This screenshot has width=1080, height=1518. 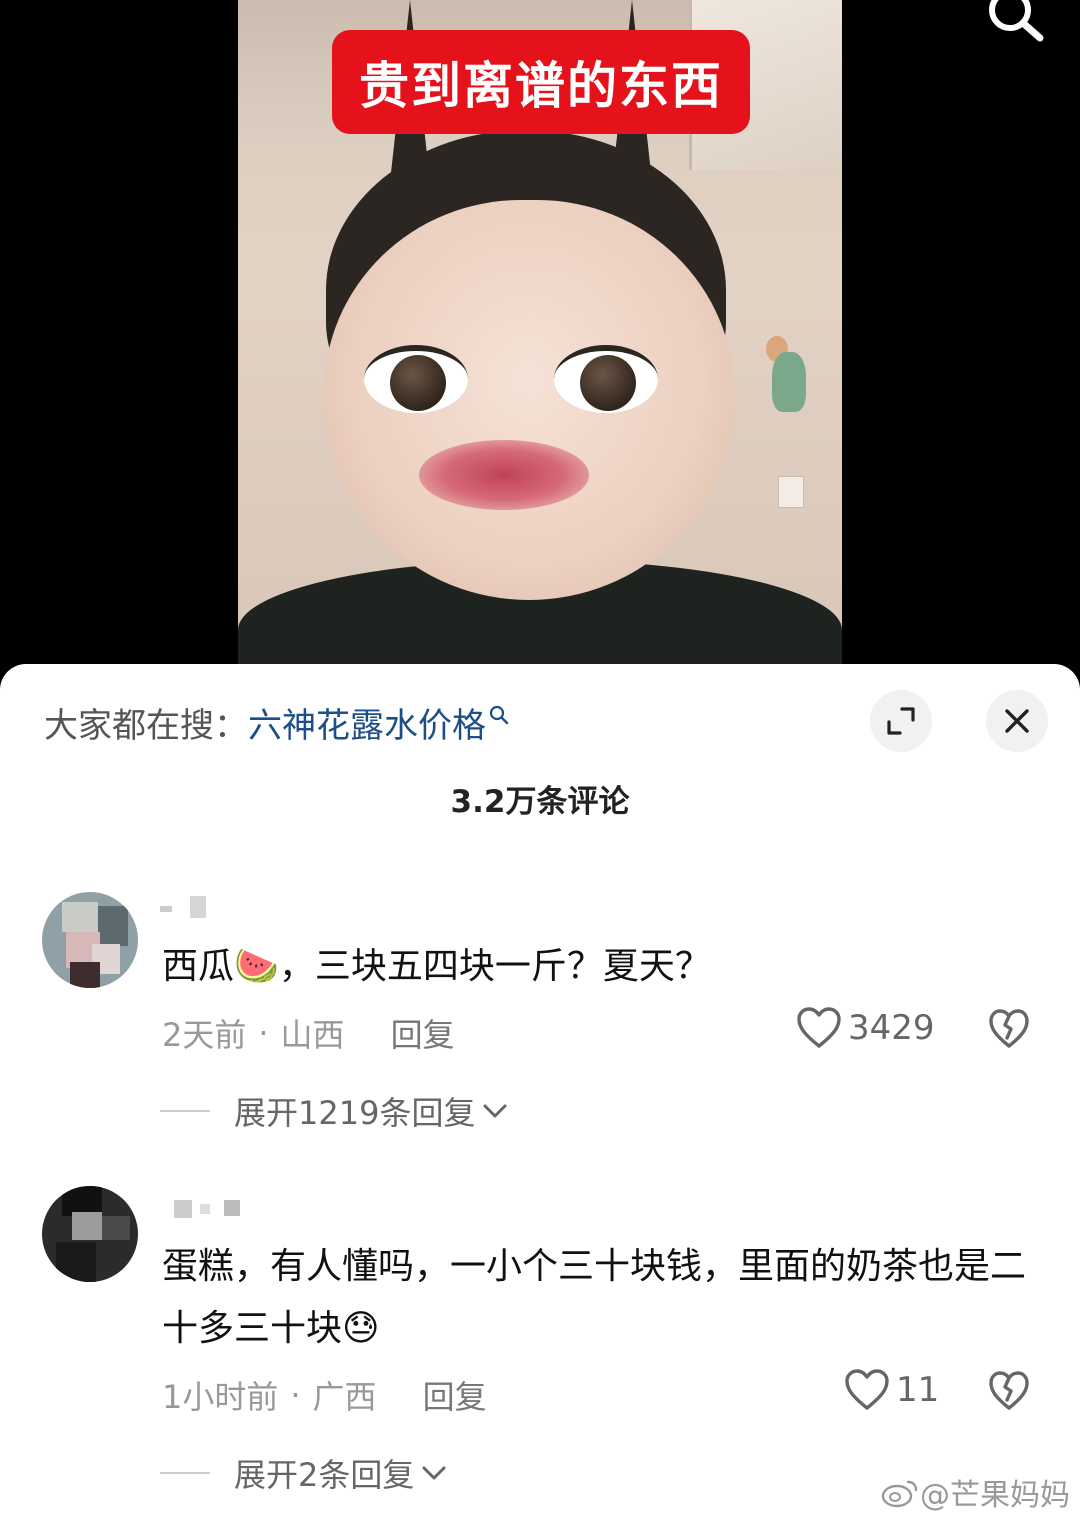 What do you see at coordinates (891, 1390) in the screenshot?
I see `like-button: 11` at bounding box center [891, 1390].